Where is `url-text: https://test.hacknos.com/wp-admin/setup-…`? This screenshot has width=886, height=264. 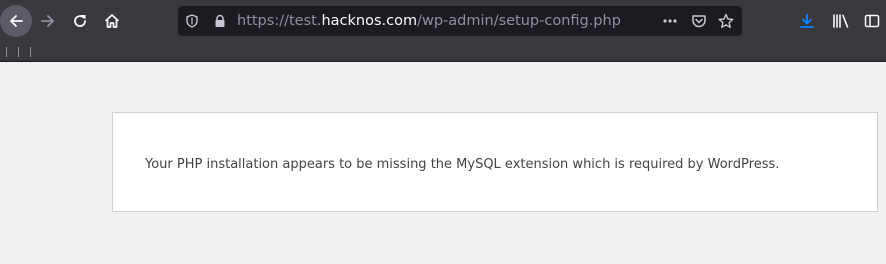
url-text: https://test.hacknos.com/wp-admin/setup-… is located at coordinates (429, 21).